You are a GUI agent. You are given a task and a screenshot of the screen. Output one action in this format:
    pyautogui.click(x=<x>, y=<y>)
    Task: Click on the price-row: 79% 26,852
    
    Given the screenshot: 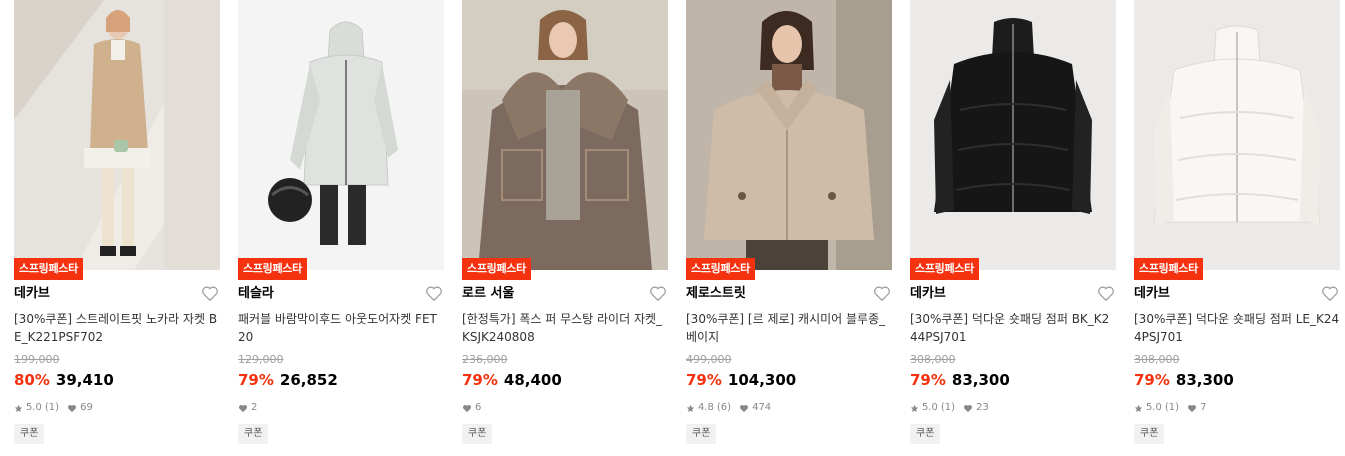 What is the action you would take?
    pyautogui.click(x=288, y=380)
    